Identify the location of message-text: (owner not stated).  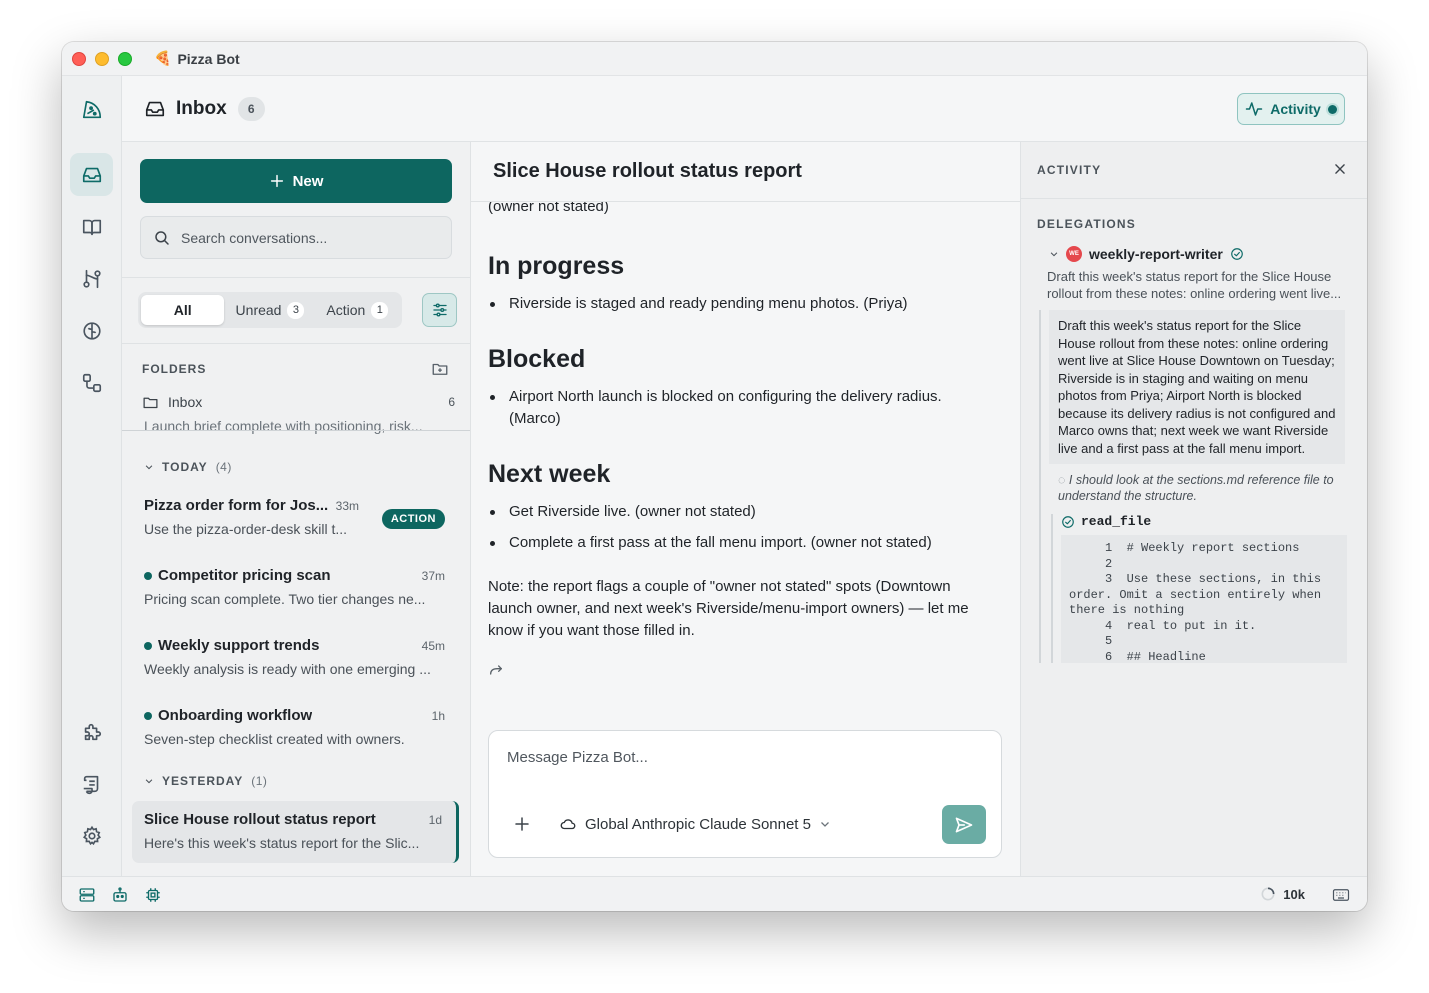
(548, 208).